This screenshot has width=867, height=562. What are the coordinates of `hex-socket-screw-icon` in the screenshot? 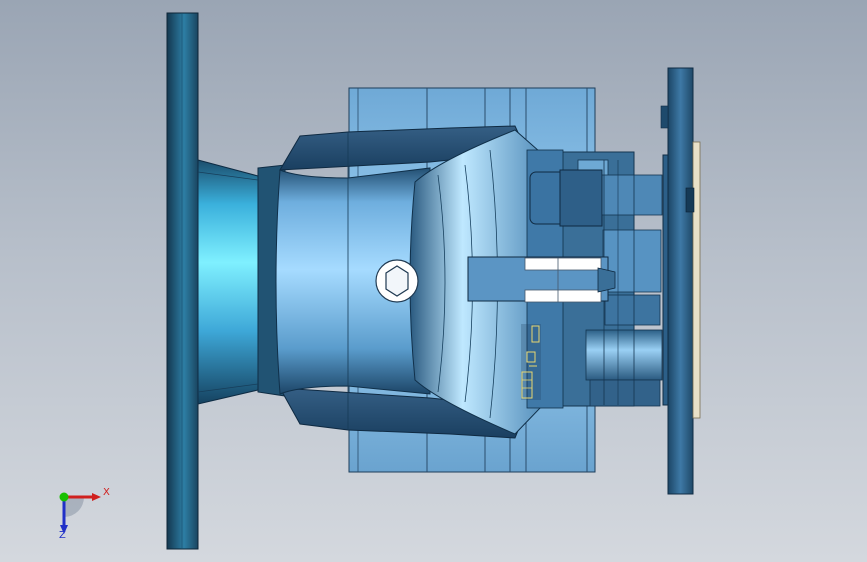 It's located at (397, 281).